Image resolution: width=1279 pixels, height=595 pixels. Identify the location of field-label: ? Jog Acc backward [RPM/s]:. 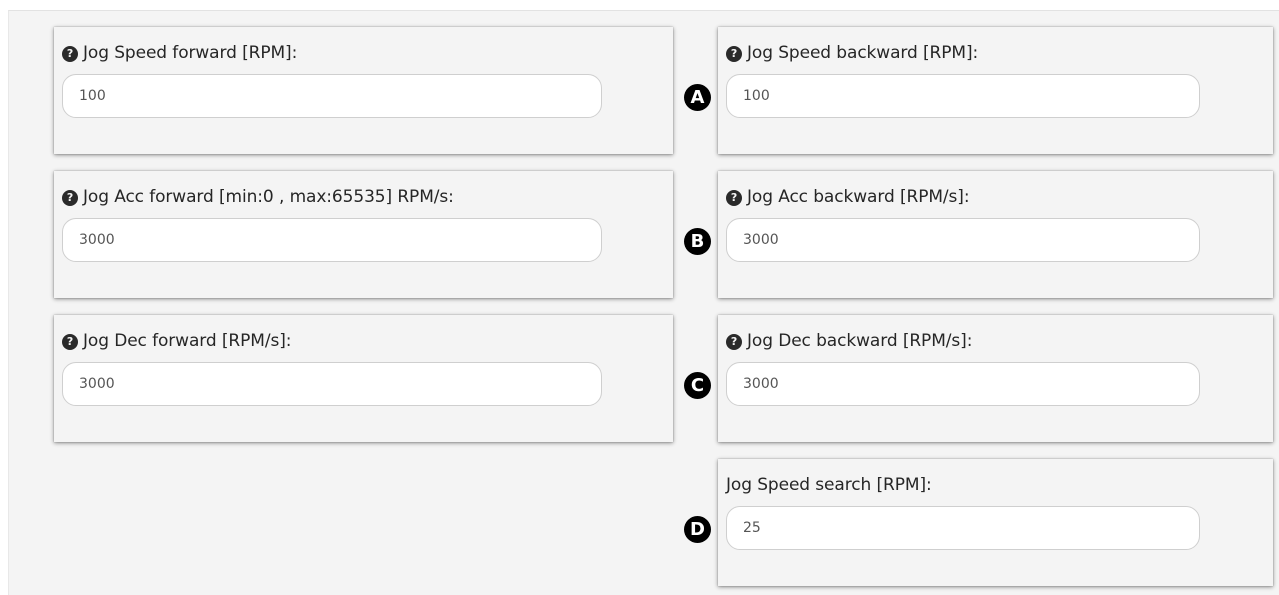
(848, 197).